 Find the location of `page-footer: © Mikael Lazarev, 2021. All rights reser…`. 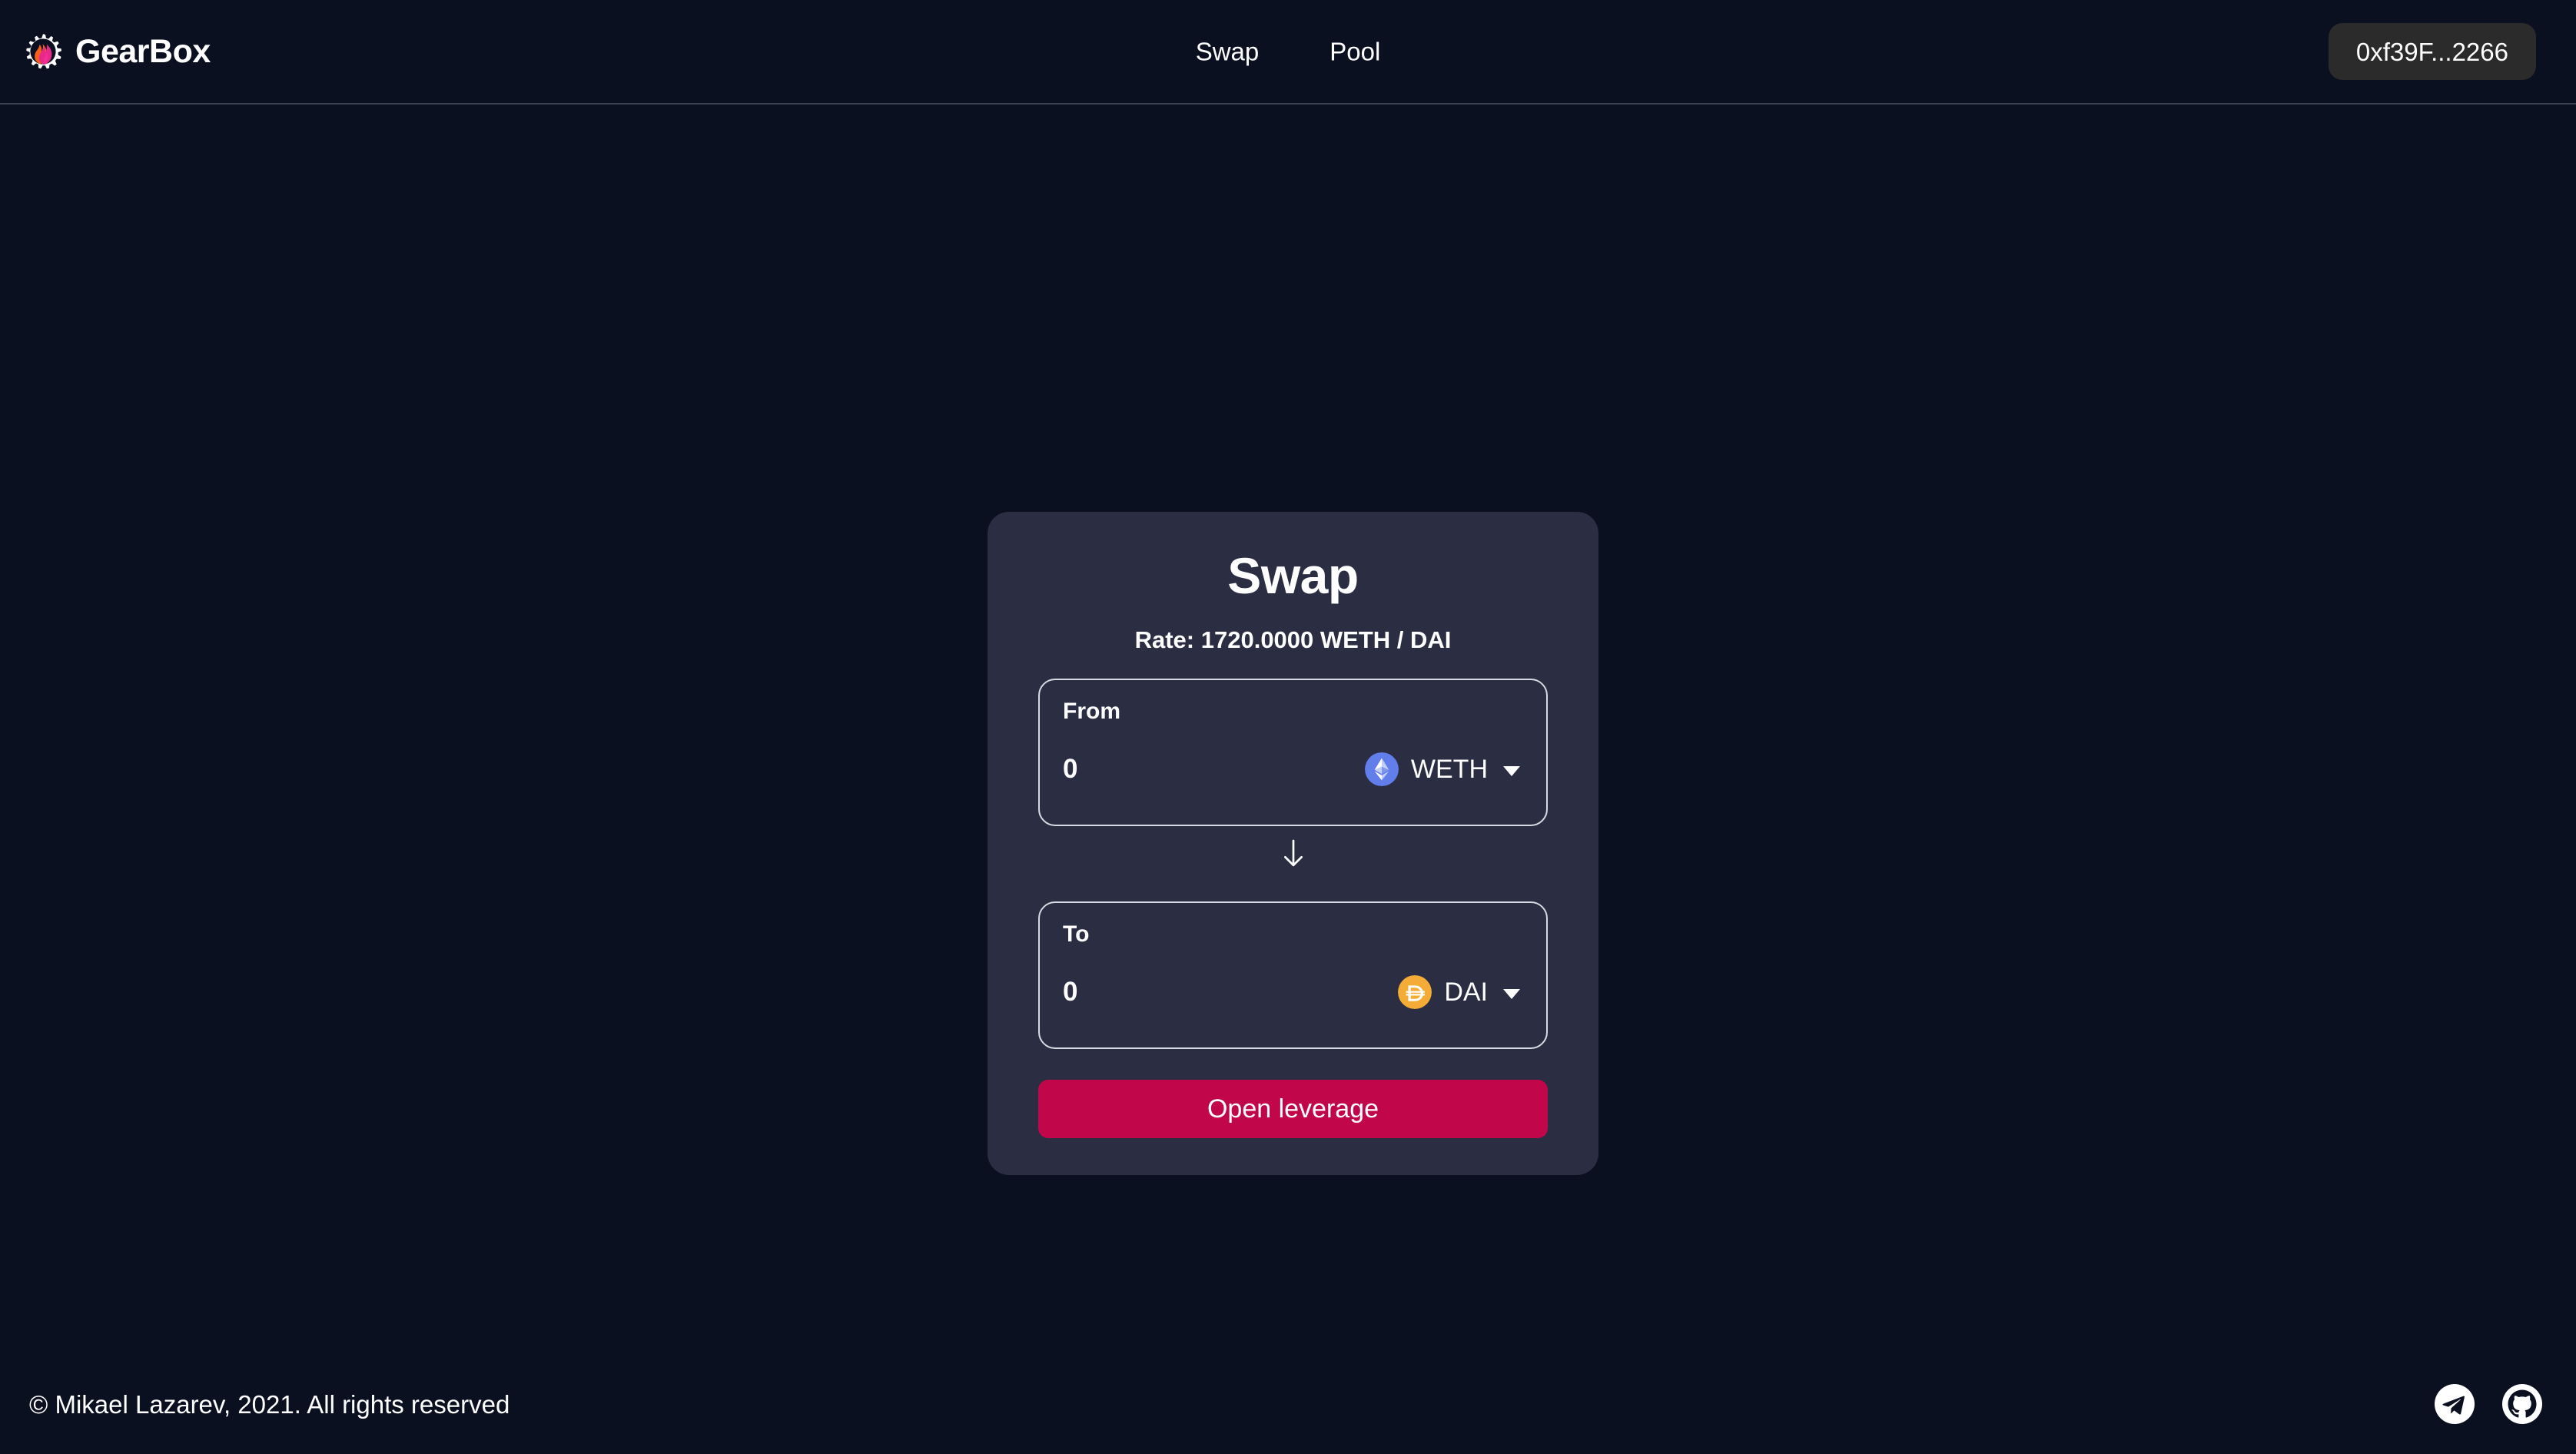

page-footer: © Mikael Lazarev, 2021. All rights reser… is located at coordinates (1288, 1404).